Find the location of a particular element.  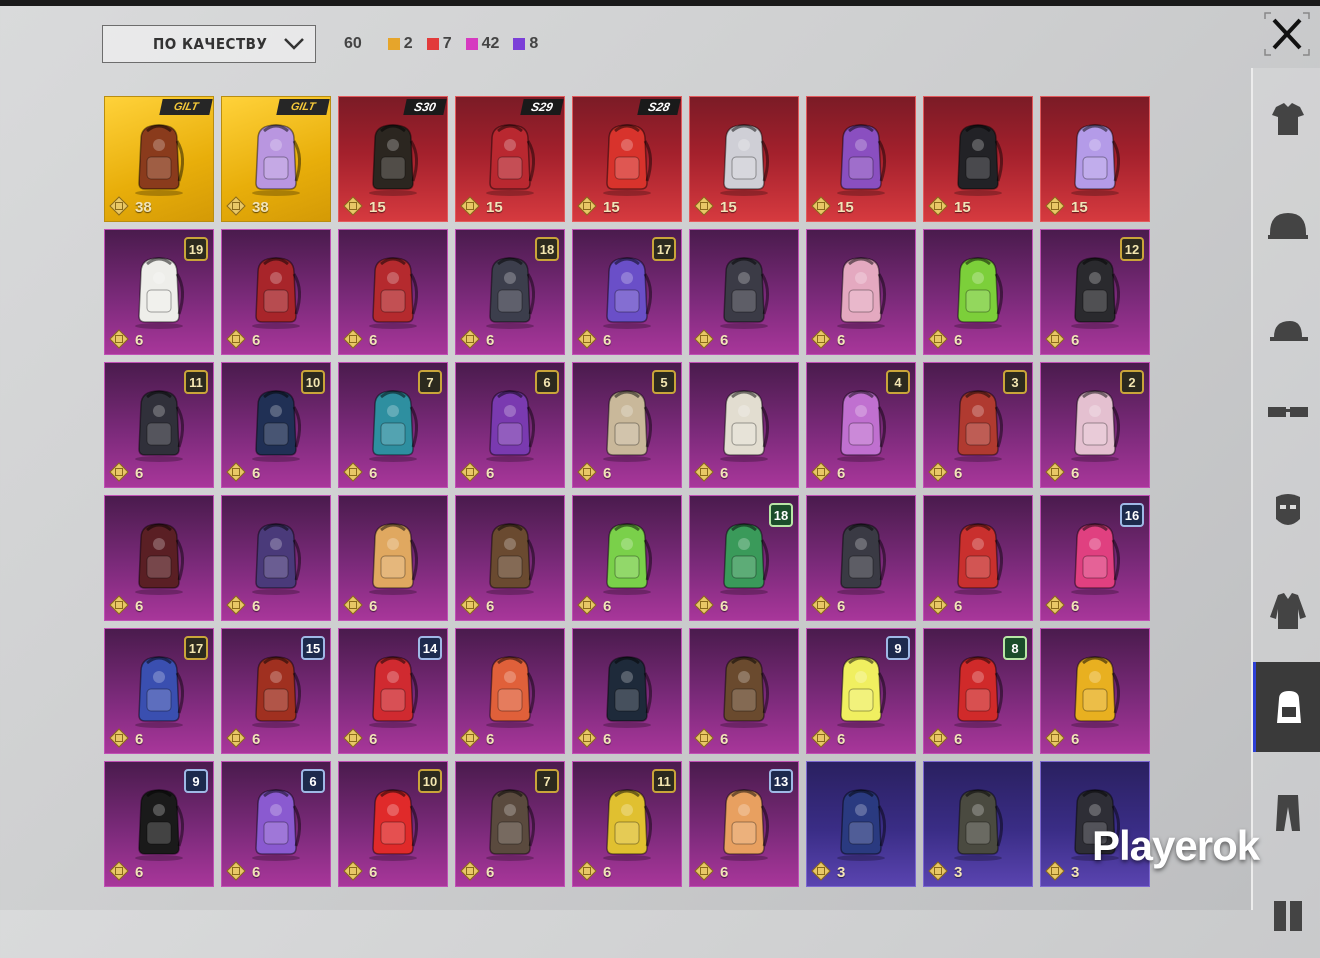

nav-shoes is located at coordinates (1286, 913).